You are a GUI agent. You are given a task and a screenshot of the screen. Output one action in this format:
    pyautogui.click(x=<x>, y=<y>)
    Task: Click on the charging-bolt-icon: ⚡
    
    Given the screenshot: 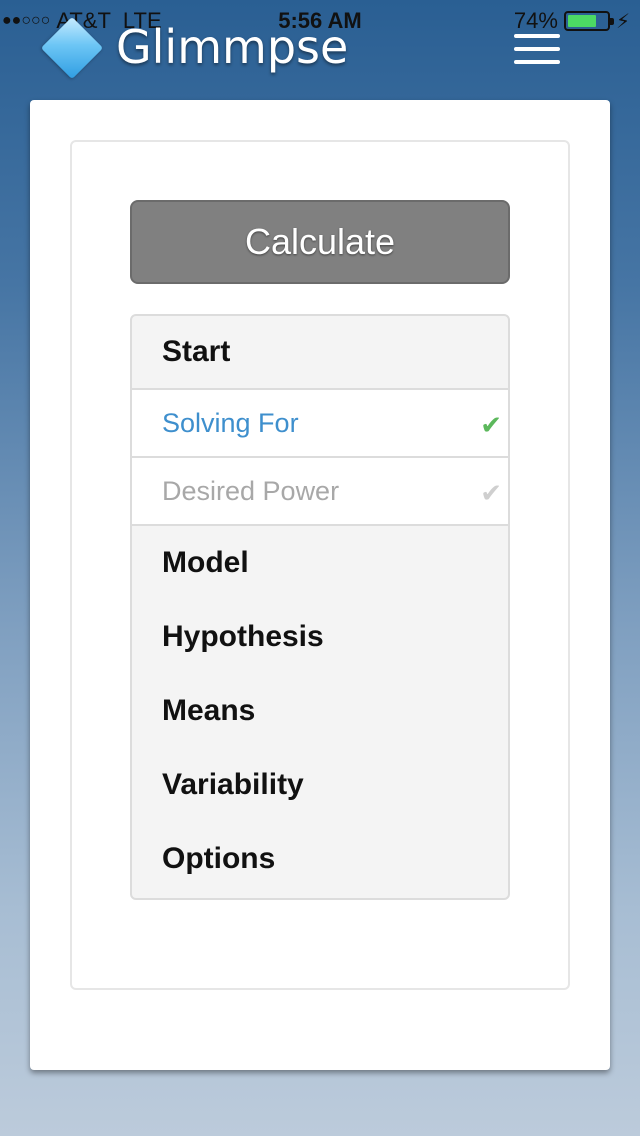 What is the action you would take?
    pyautogui.click(x=622, y=21)
    